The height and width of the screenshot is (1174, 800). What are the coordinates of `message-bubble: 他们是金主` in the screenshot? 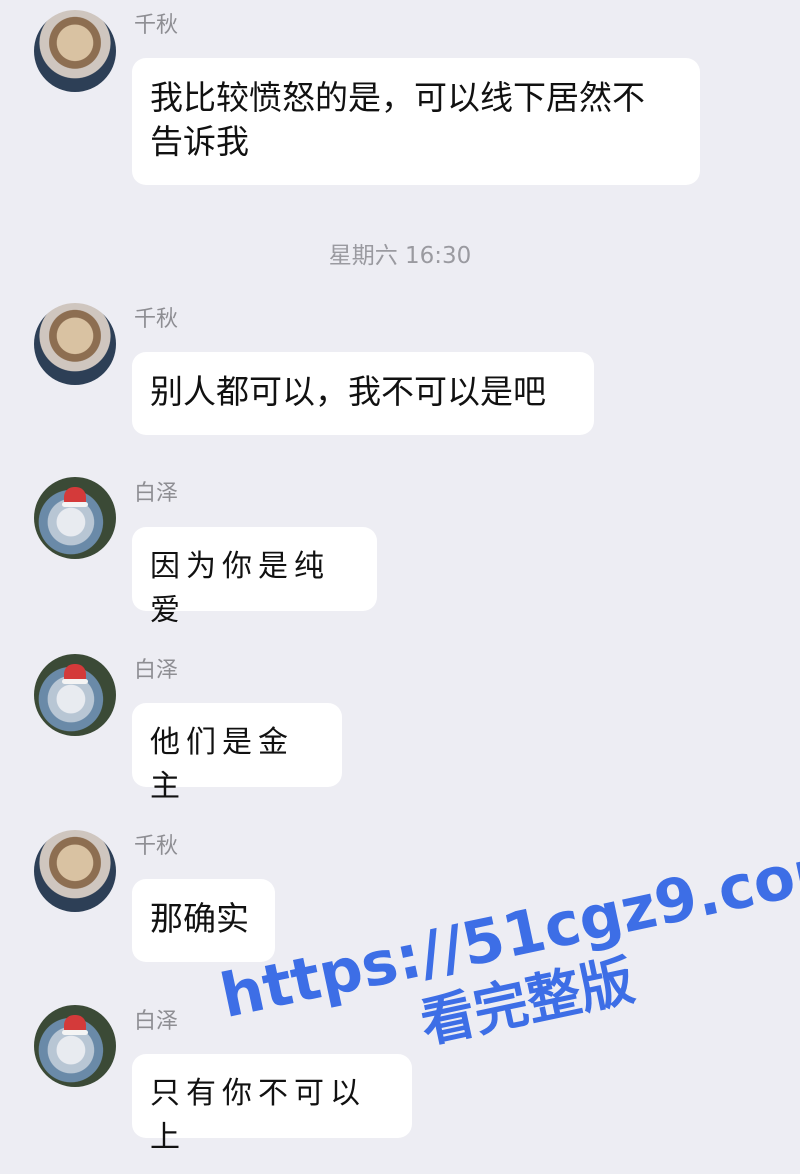 It's located at (237, 753).